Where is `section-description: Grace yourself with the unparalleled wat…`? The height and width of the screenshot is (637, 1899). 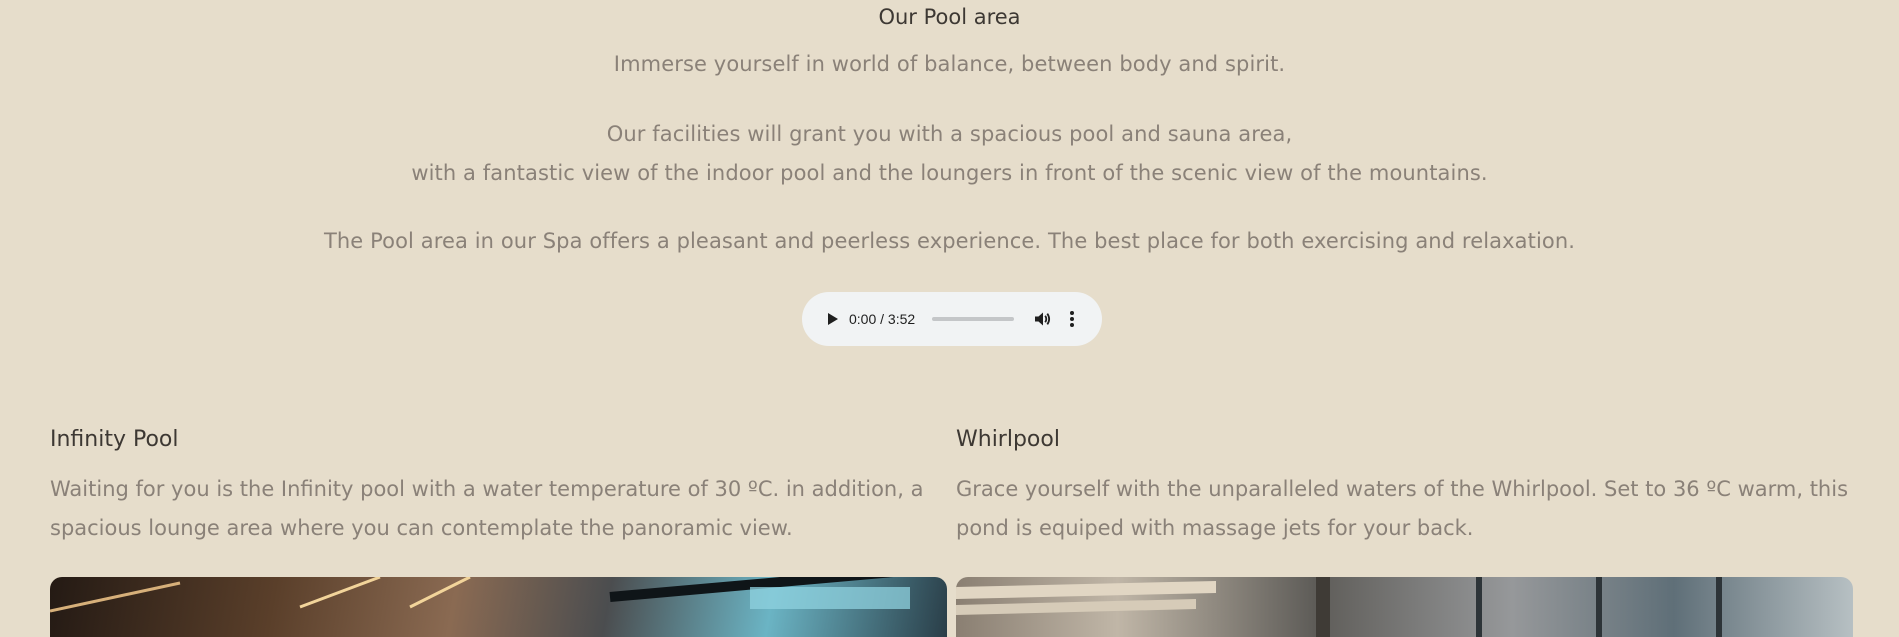 section-description: Grace yourself with the unparalleled wat… is located at coordinates (1402, 508).